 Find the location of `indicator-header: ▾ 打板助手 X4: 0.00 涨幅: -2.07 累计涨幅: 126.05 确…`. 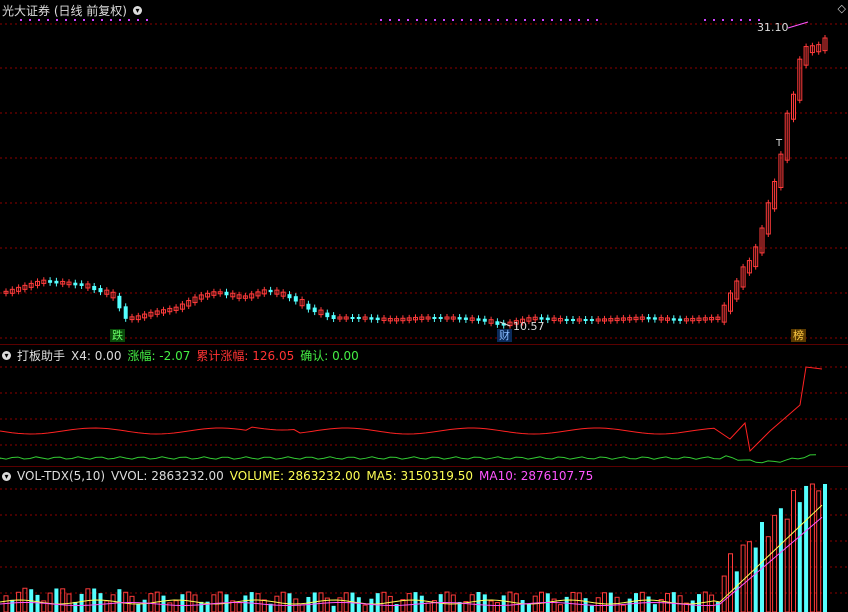

indicator-header: ▾ 打板助手 X4: 0.00 涨幅: -2.07 累计涨幅: 126.05 确… is located at coordinates (180, 355).